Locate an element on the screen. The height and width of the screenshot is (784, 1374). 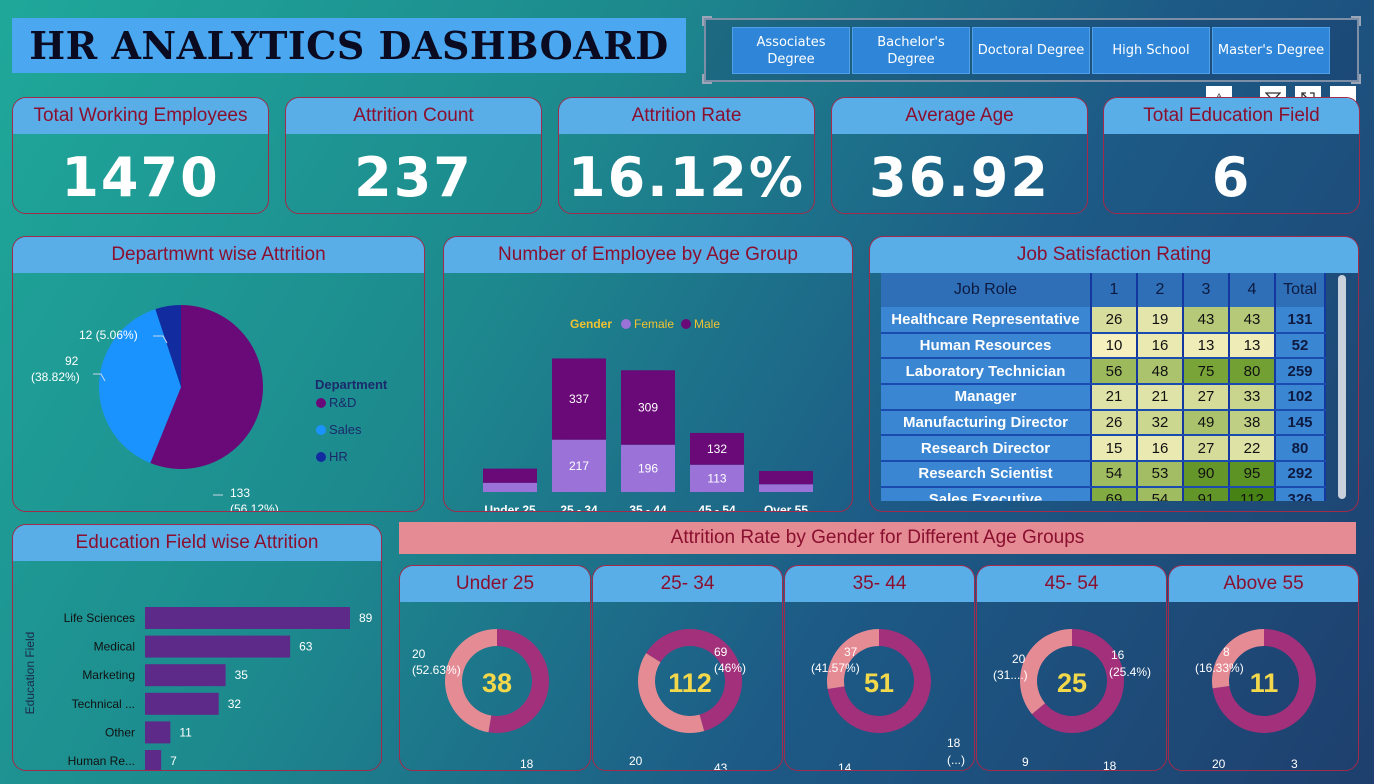
slicer-option-masters: Master's Degree is located at coordinates (1271, 50).